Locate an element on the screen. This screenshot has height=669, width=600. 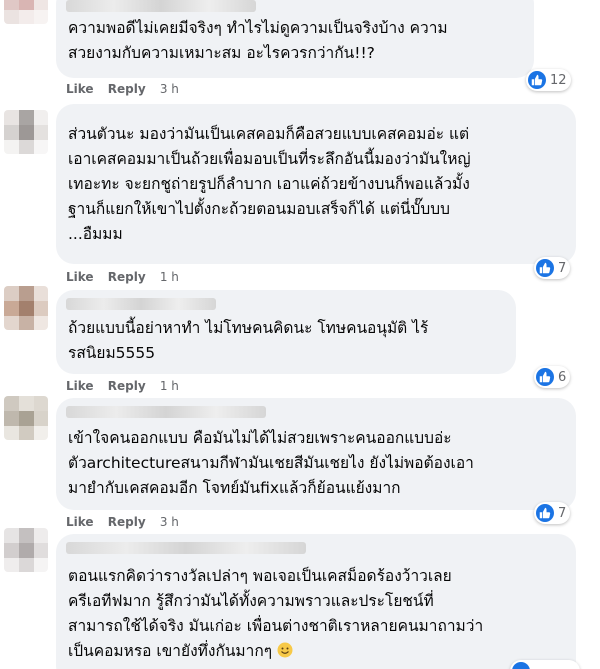
reaction-count-badge is located at coordinates (545, 664).